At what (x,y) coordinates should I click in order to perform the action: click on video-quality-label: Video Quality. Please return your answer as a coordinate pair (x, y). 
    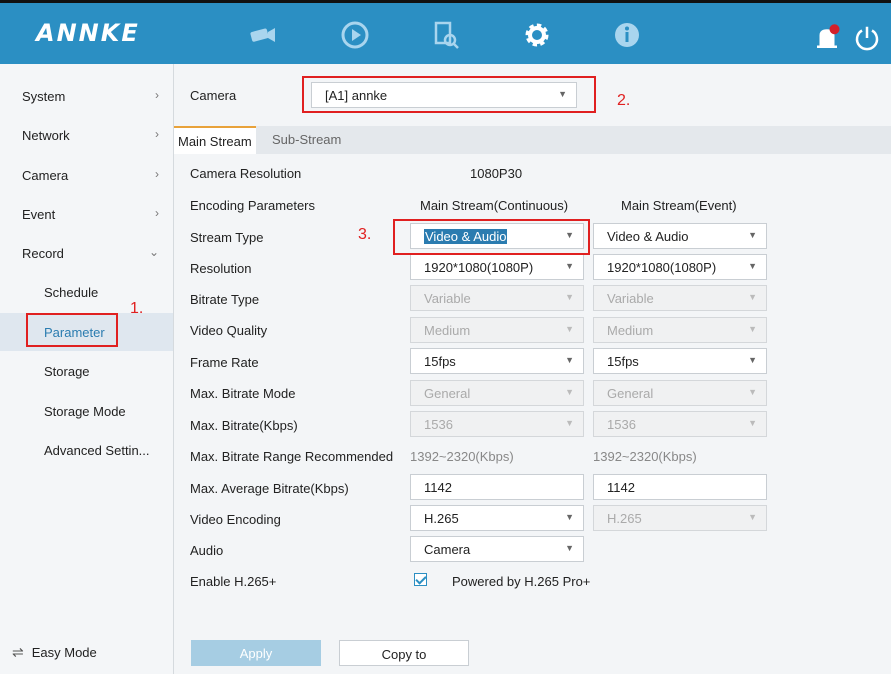
    Looking at the image, I should click on (229, 330).